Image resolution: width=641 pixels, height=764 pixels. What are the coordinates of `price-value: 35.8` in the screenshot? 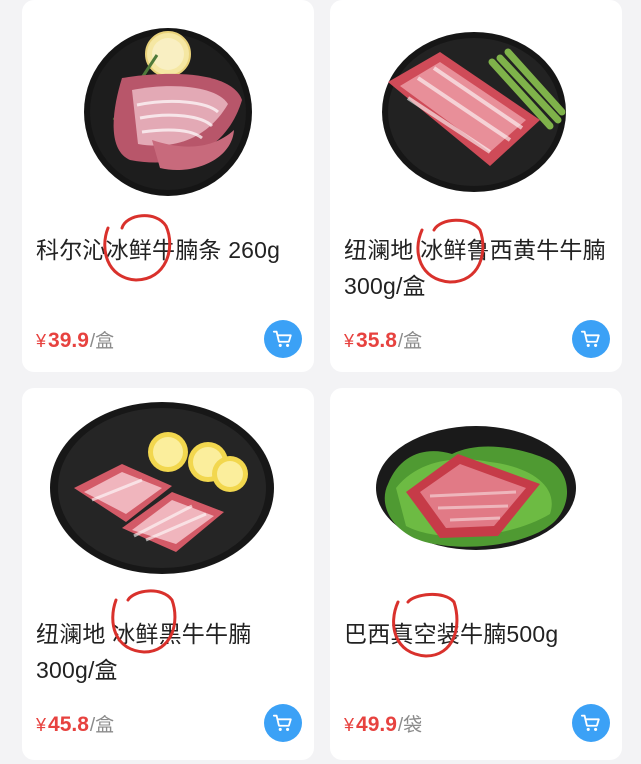 It's located at (376, 340).